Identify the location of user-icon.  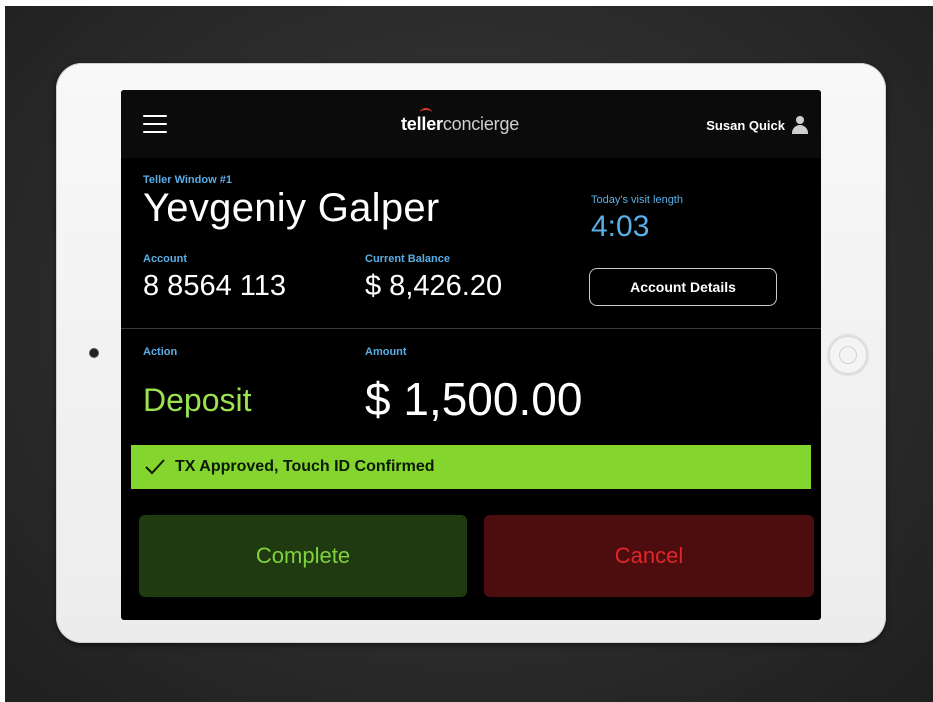
(800, 125).